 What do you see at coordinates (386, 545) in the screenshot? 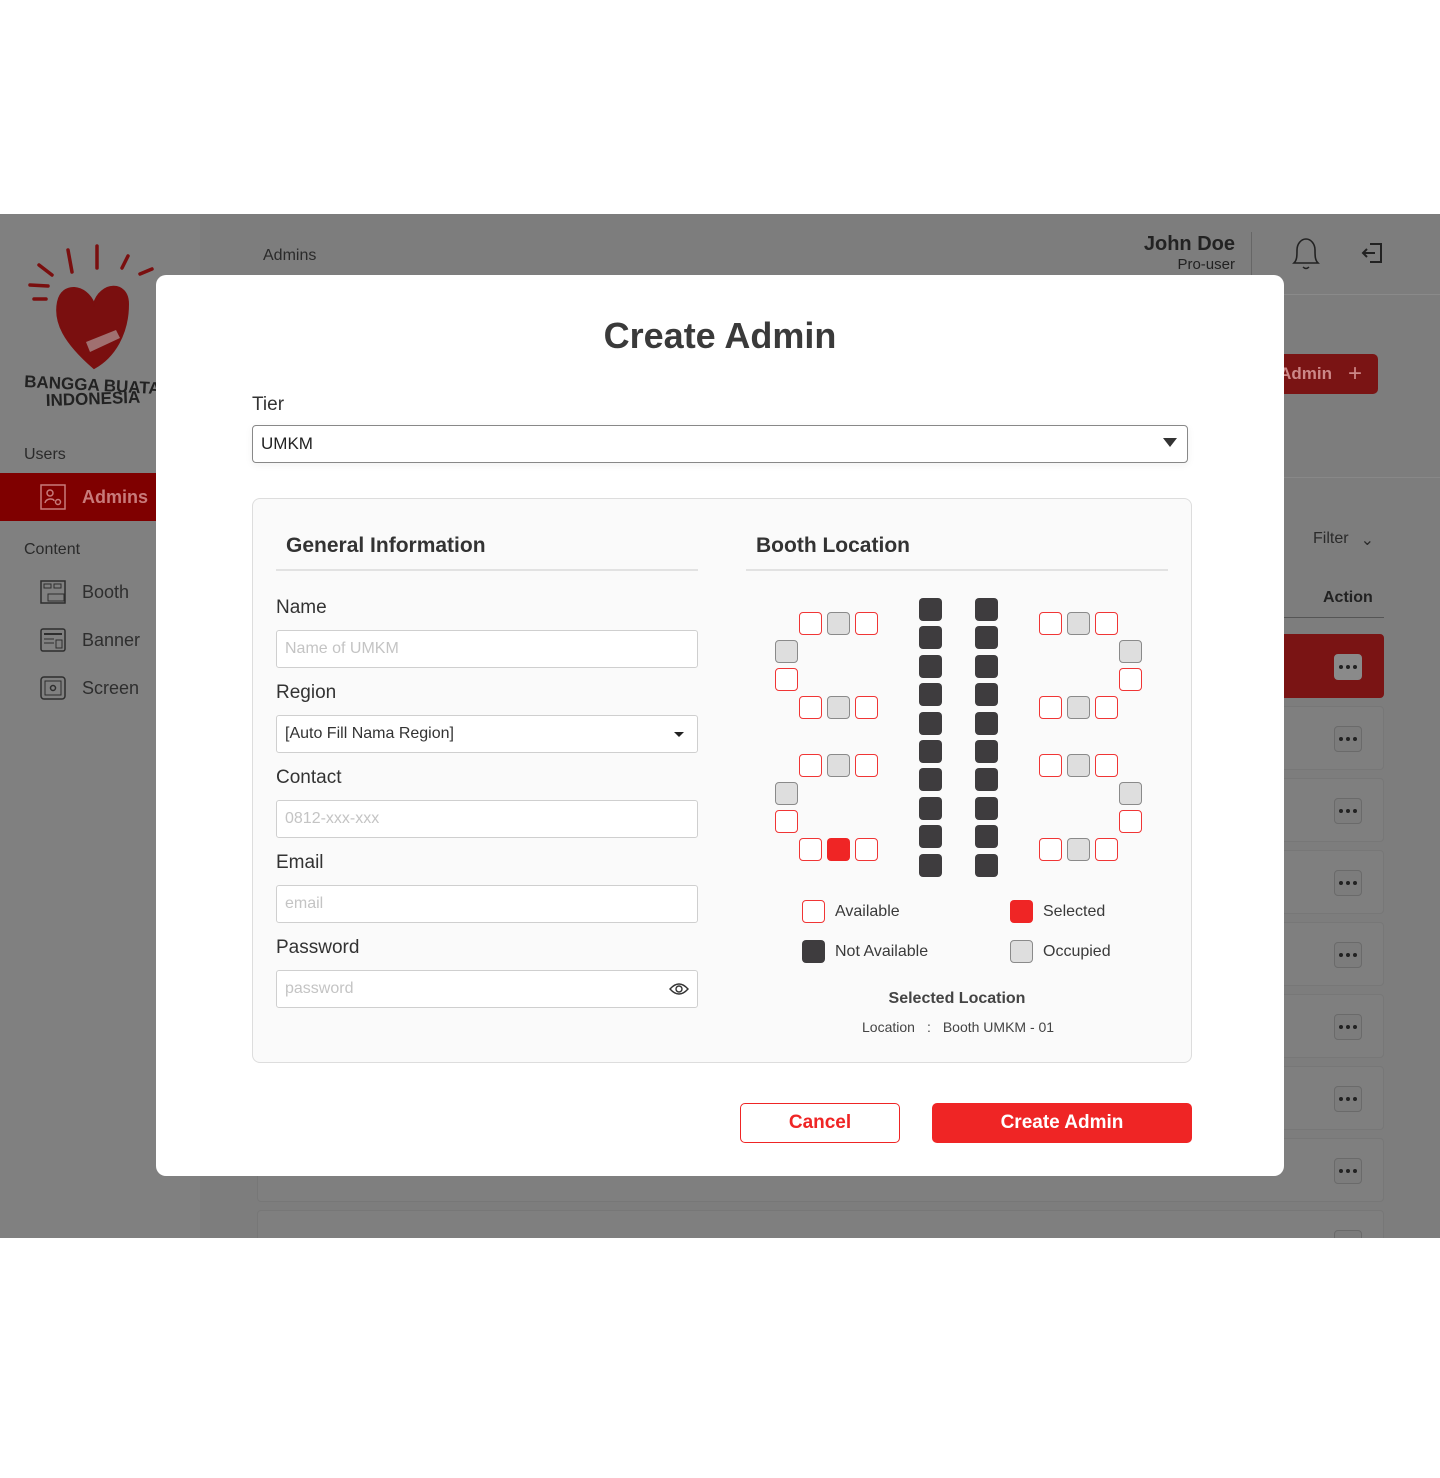
I see `general-info-heading: General Information` at bounding box center [386, 545].